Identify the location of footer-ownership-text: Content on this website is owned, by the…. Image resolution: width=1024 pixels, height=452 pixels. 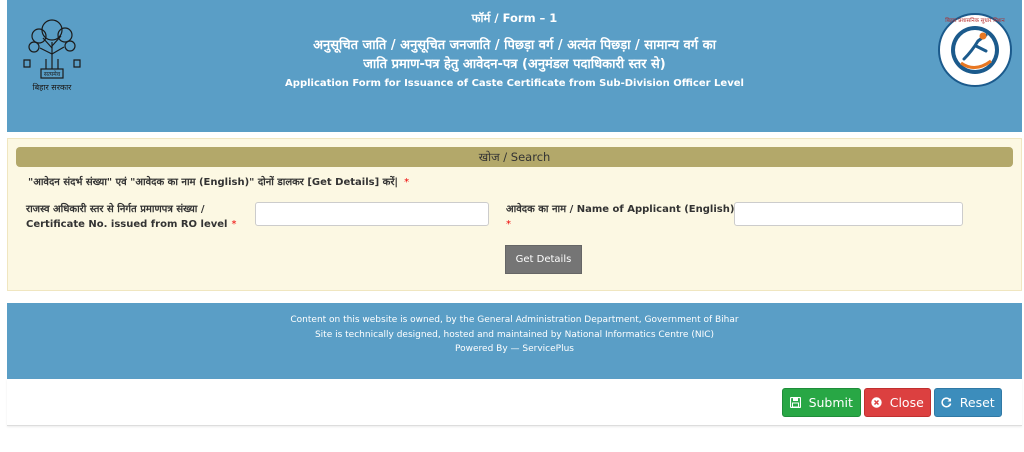
(514, 320).